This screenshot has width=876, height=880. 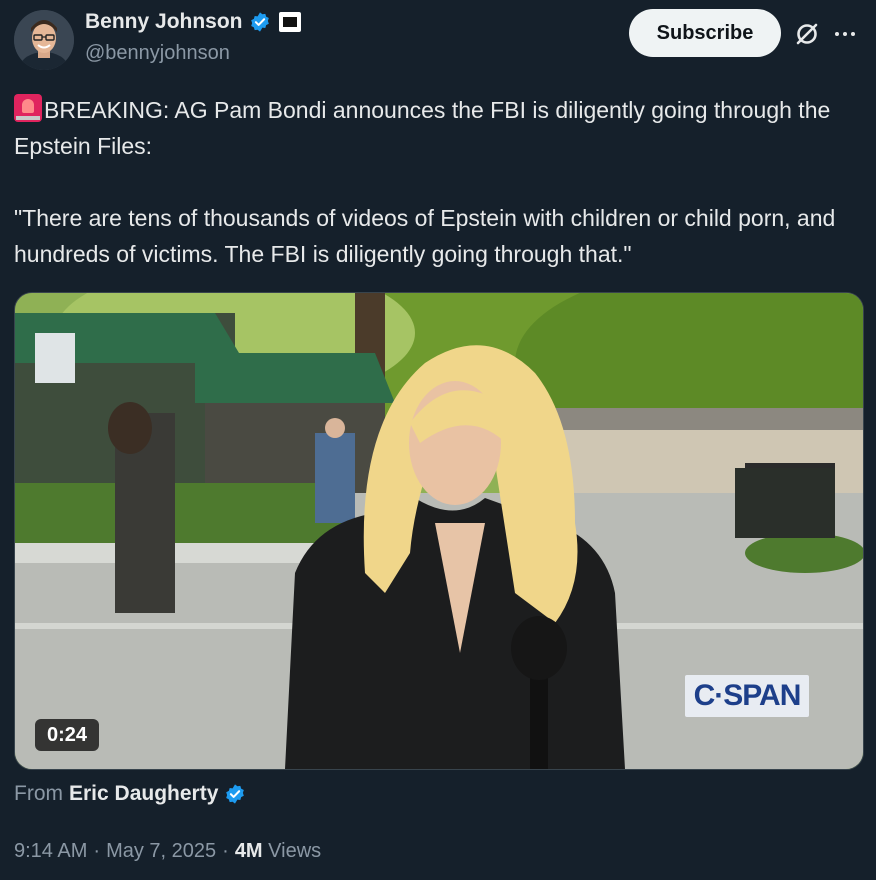 What do you see at coordinates (67, 735) in the screenshot?
I see `video-duration-badge: 0:24` at bounding box center [67, 735].